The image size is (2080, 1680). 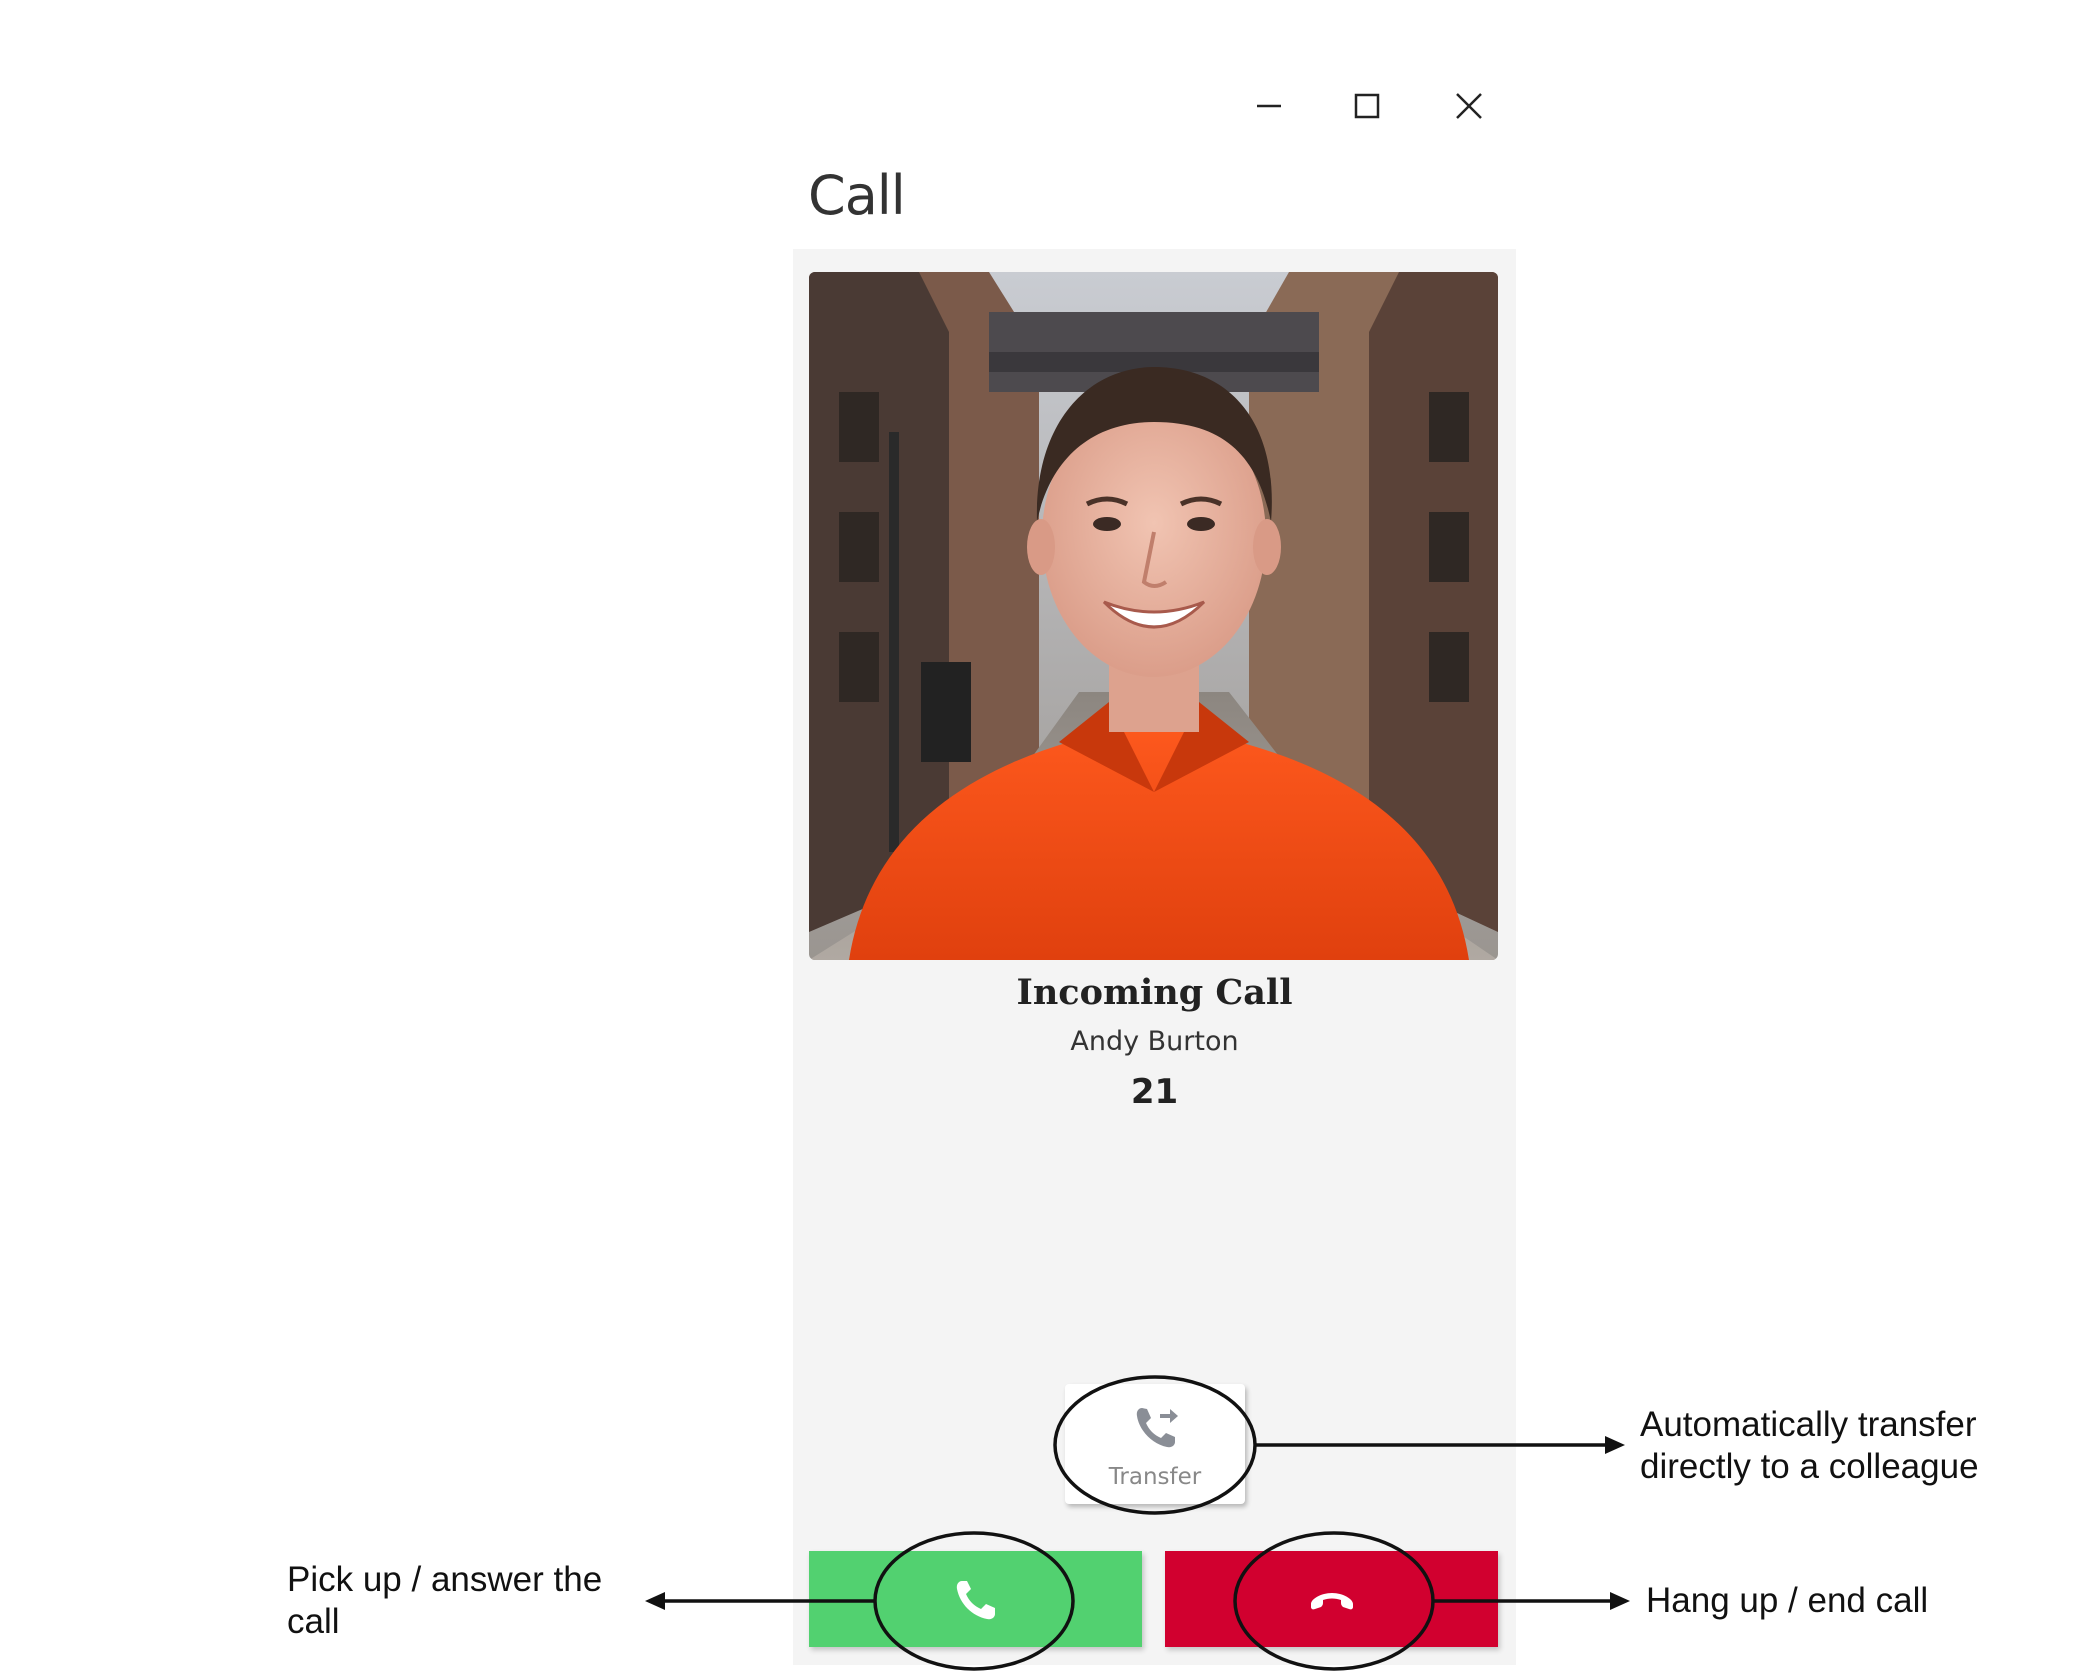 I want to click on answer-button, so click(x=975, y=1599).